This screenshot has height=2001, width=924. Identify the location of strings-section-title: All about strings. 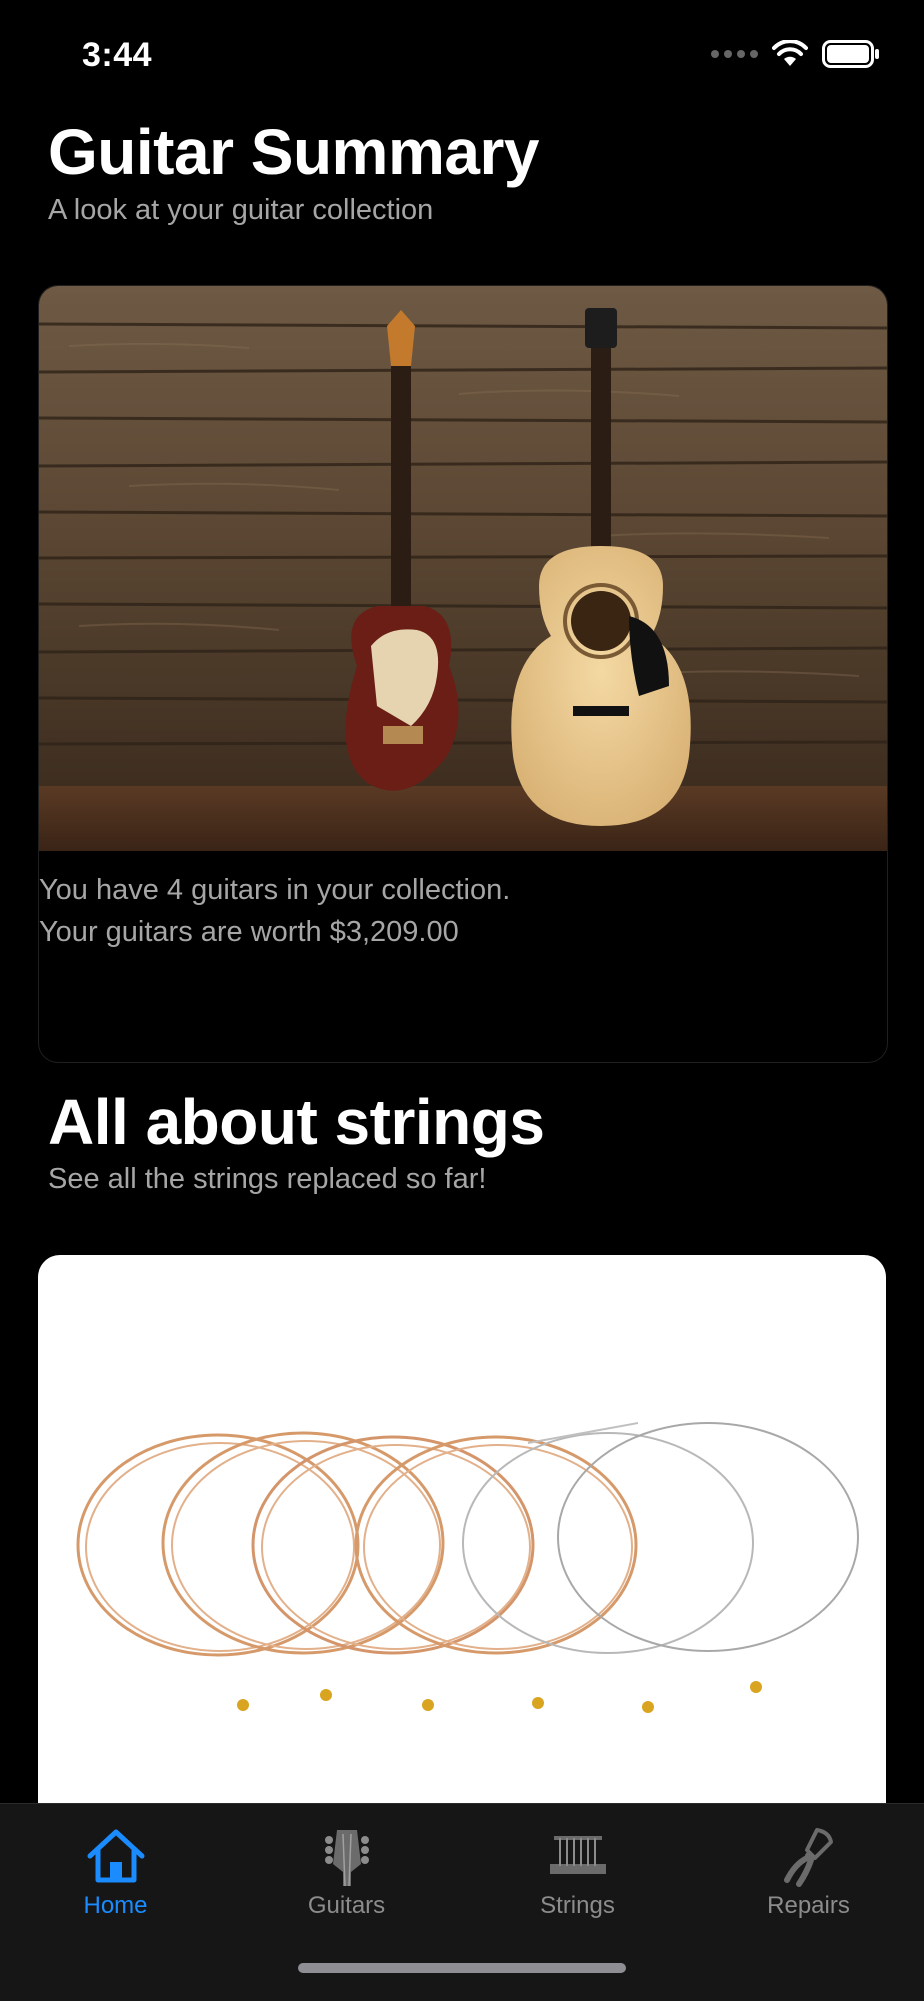
(296, 1122).